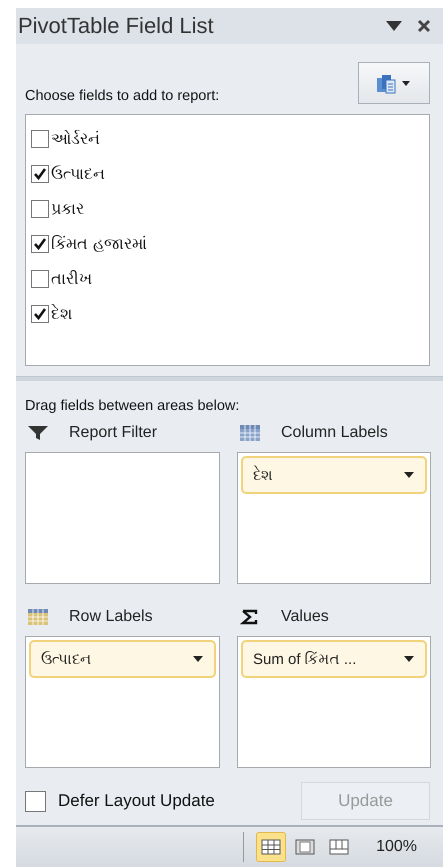 The width and height of the screenshot is (443, 867). What do you see at coordinates (111, 617) in the screenshot?
I see `area-title: Row Labels` at bounding box center [111, 617].